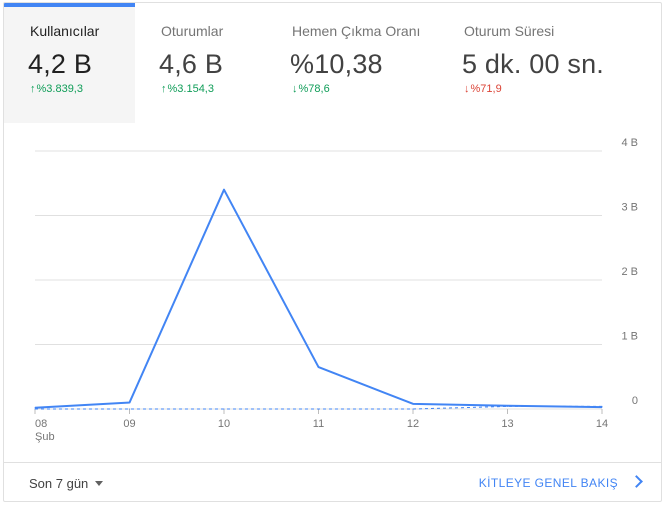  I want to click on date-range-label: Son 7 gün, so click(59, 483).